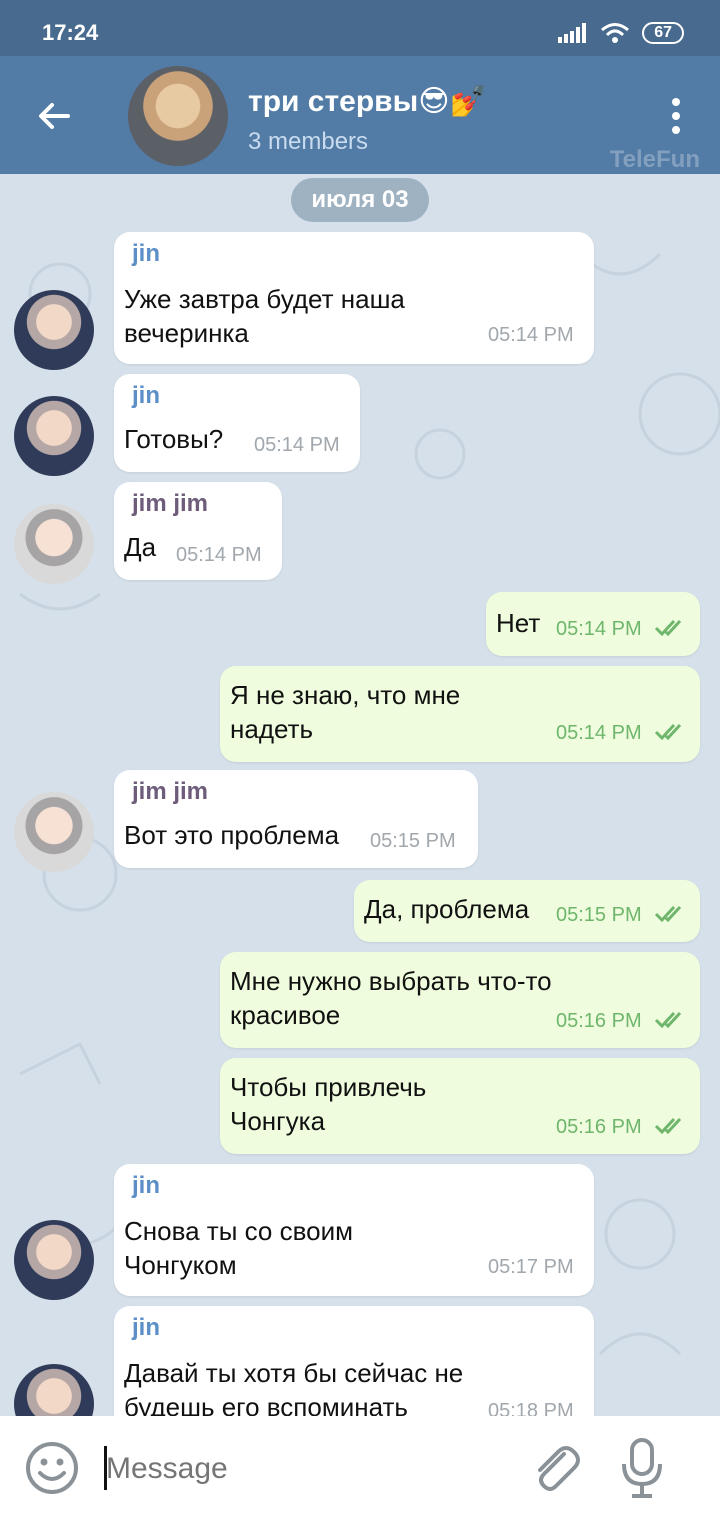 This screenshot has height=1520, width=720. Describe the element at coordinates (345, 712) in the screenshot. I see `message-text: Я не знаю, что мне надеть` at that location.